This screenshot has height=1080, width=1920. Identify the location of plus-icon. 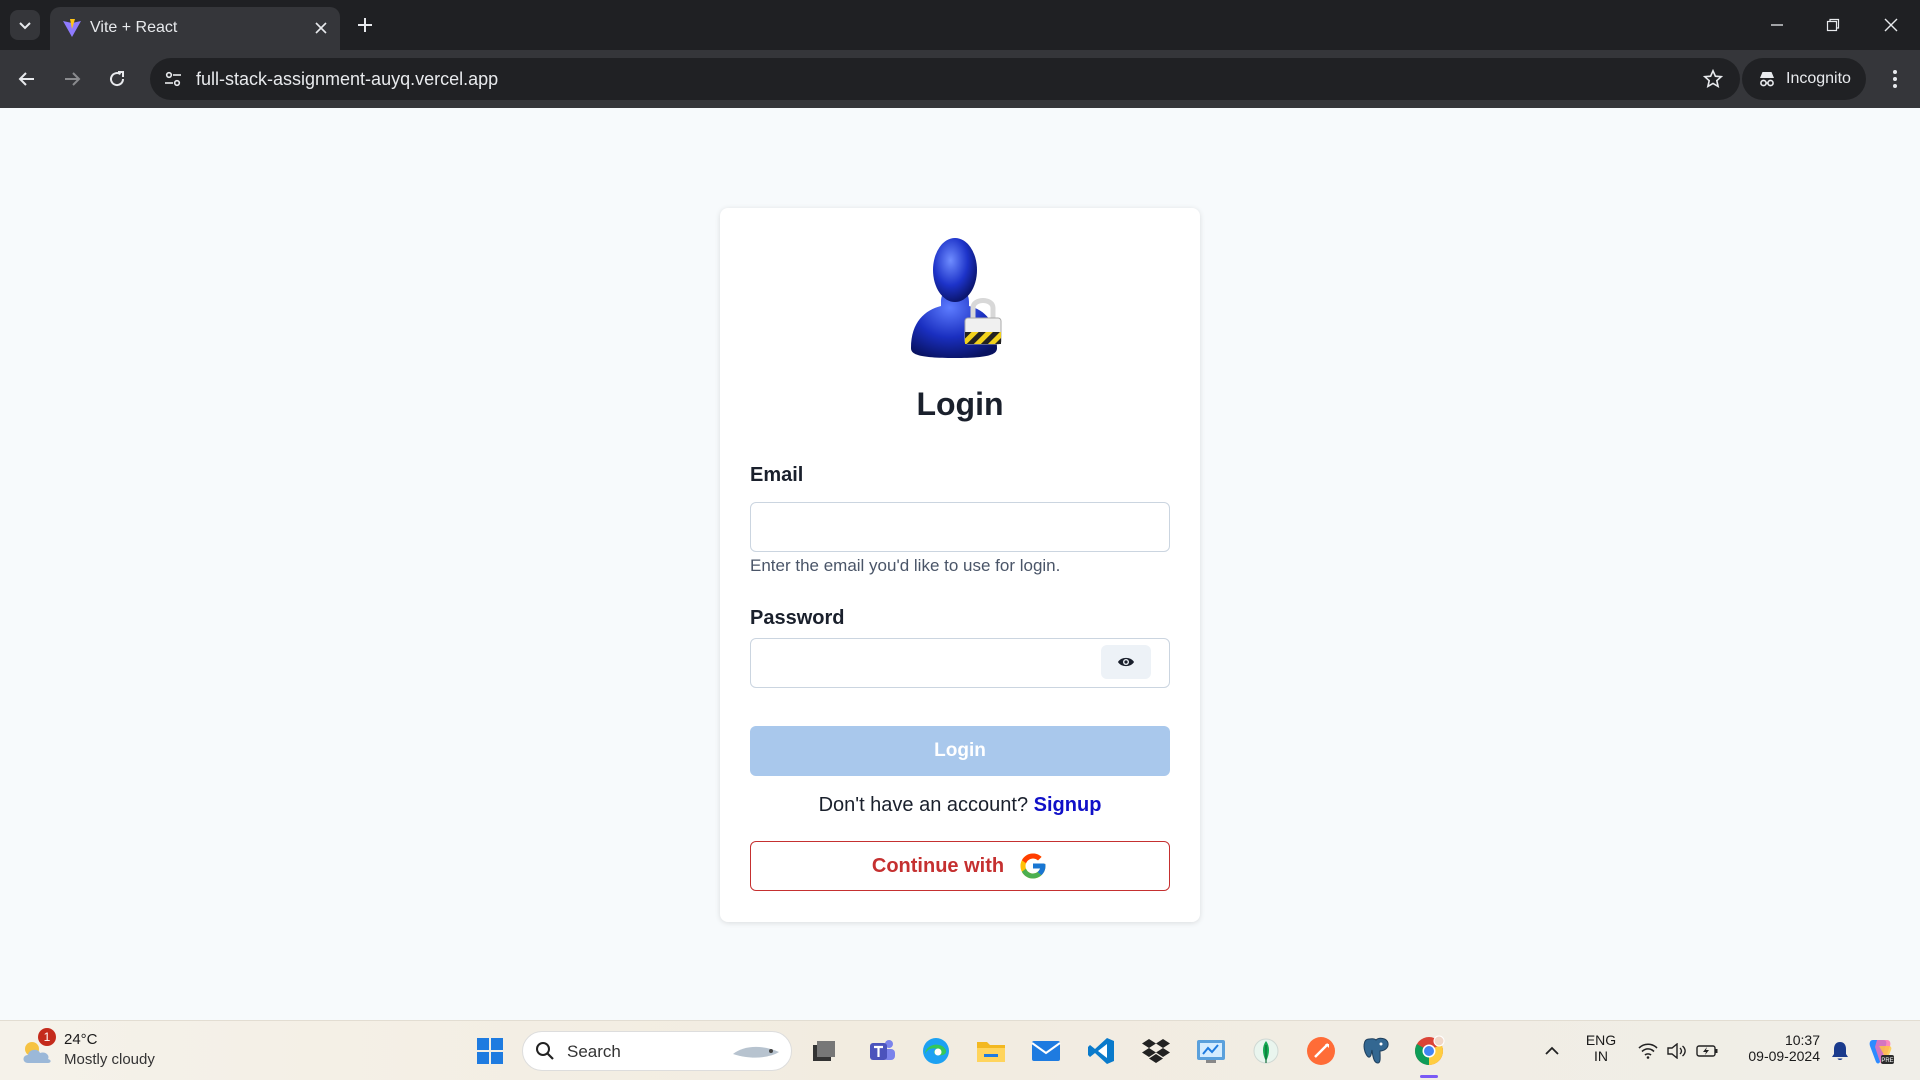
(365, 25).